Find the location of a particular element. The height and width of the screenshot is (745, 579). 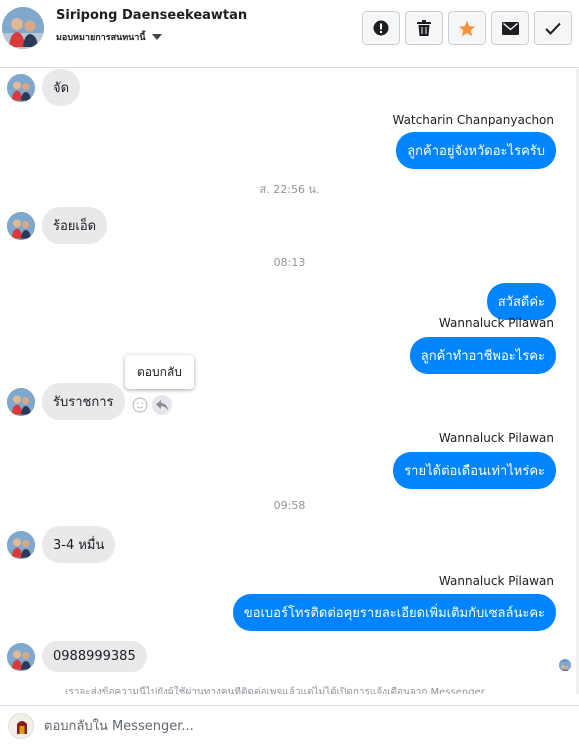

mark-done-button is located at coordinates (553, 28).